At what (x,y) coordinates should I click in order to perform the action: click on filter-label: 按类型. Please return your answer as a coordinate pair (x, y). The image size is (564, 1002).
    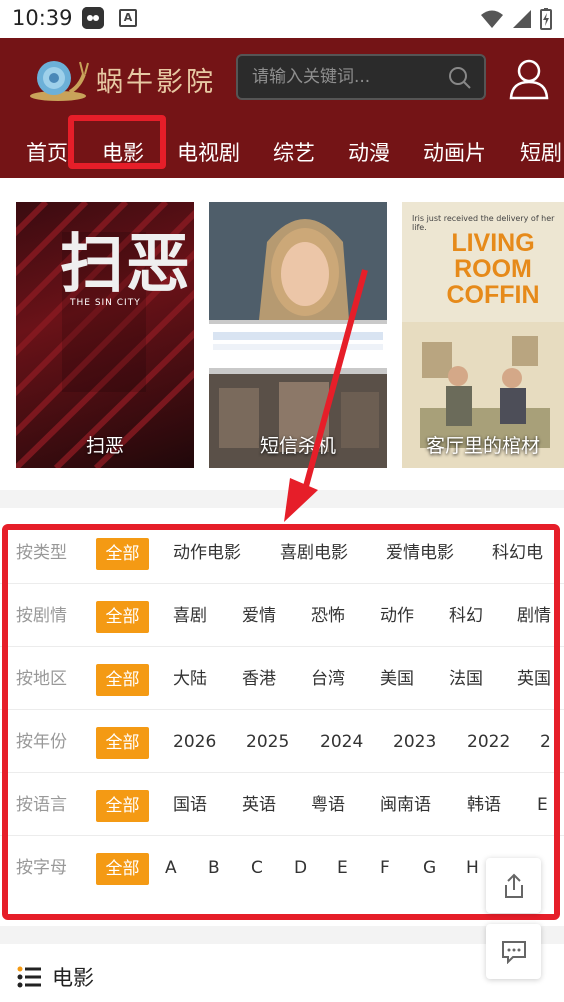
    Looking at the image, I should click on (41, 553).